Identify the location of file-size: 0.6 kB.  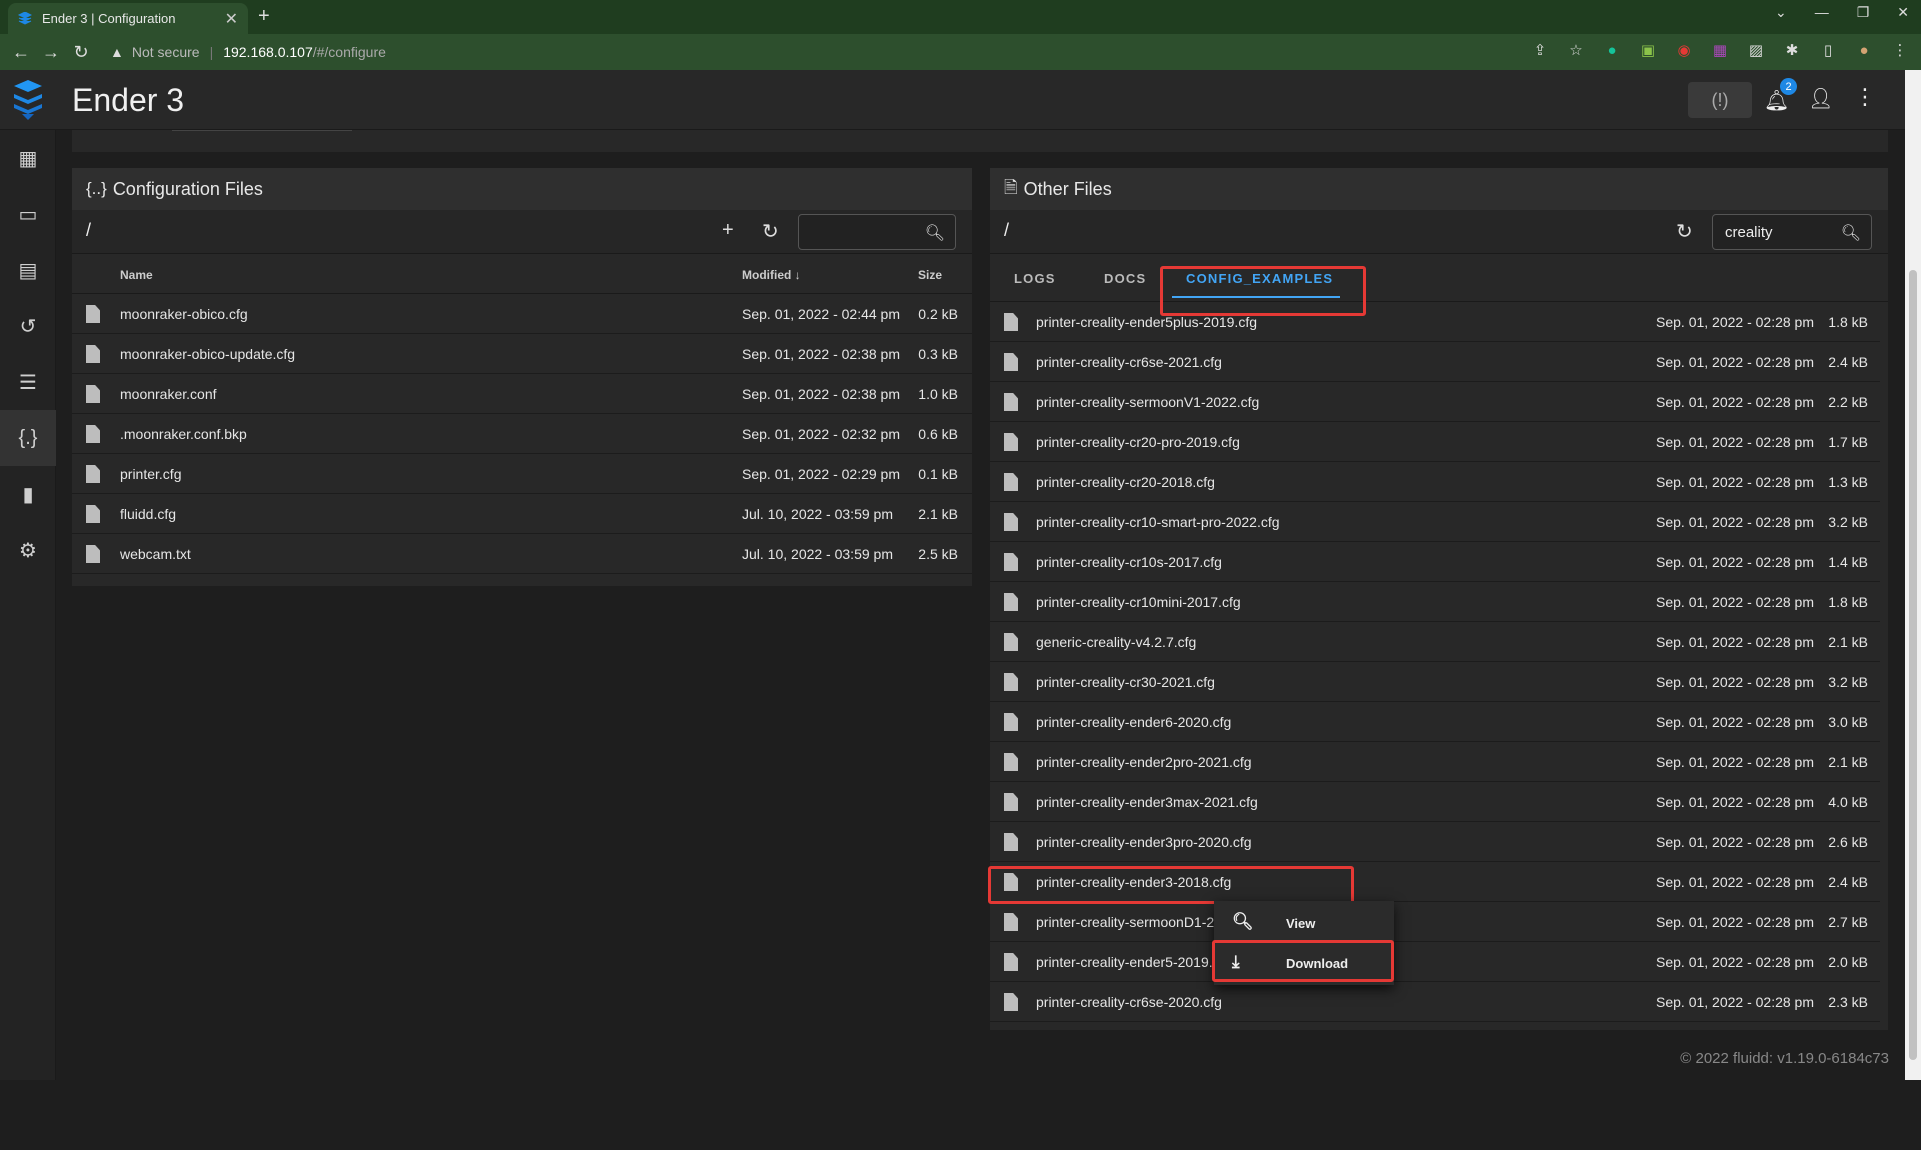
(938, 434).